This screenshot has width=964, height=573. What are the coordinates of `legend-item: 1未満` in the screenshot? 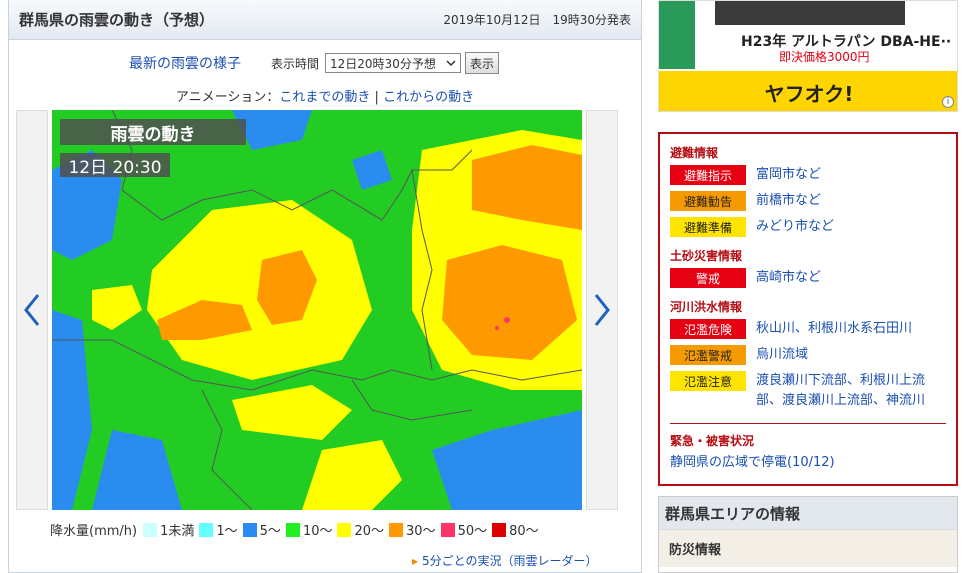 It's located at (168, 529).